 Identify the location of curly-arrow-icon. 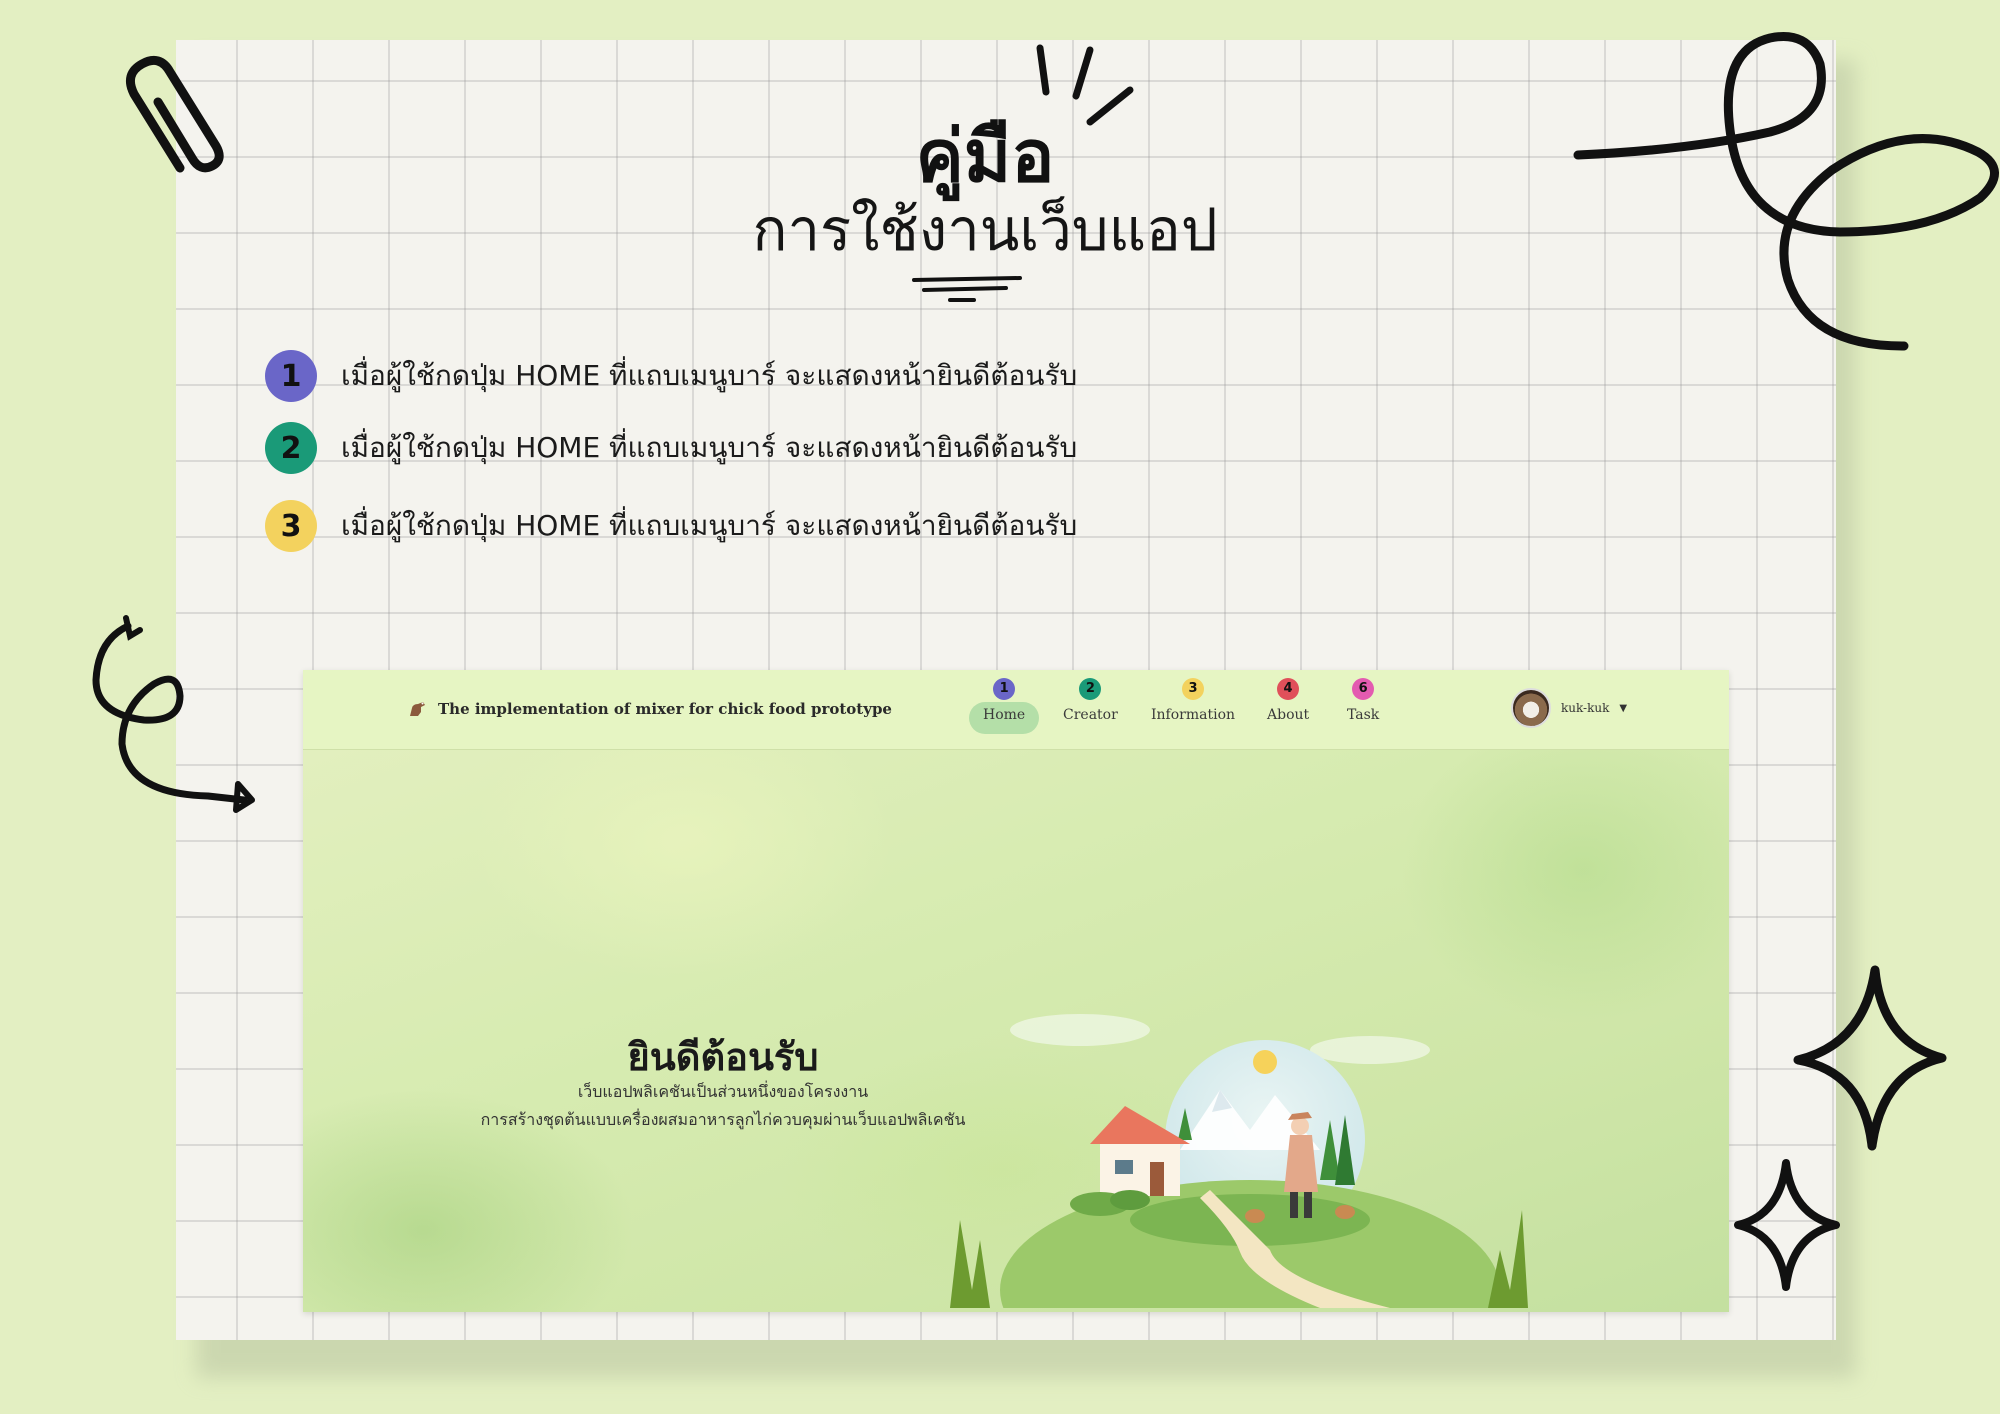
(173, 714).